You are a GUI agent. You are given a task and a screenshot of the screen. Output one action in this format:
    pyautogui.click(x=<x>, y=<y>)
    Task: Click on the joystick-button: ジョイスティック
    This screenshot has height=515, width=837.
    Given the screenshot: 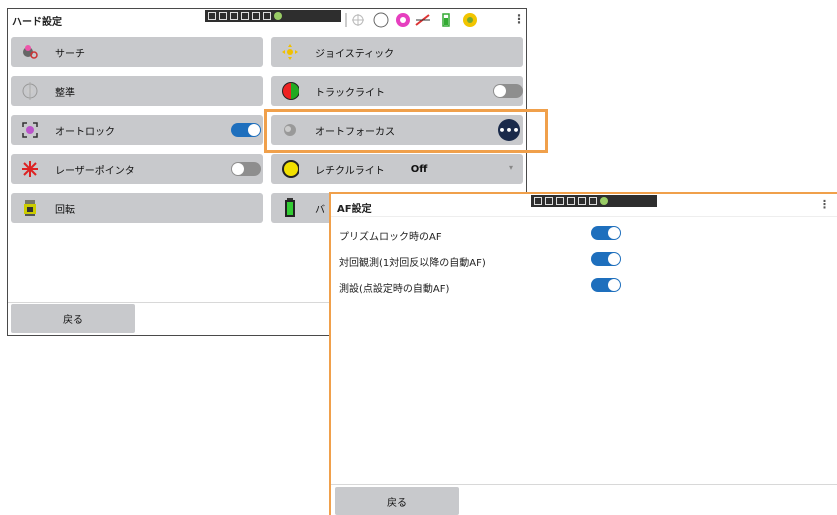 What is the action you would take?
    pyautogui.click(x=397, y=52)
    